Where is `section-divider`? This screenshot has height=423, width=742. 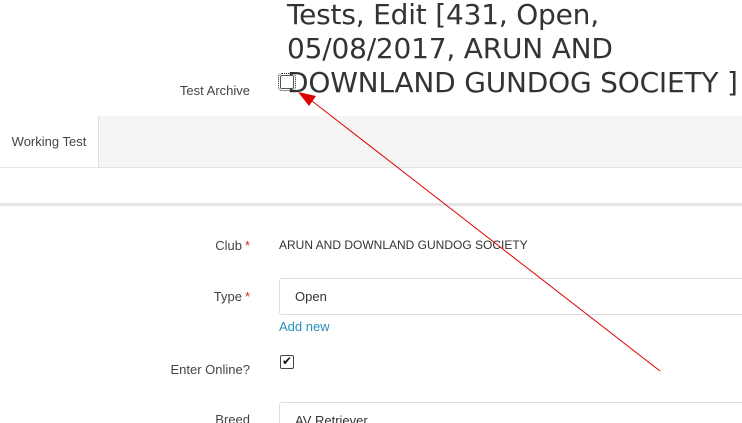
section-divider is located at coordinates (371, 204).